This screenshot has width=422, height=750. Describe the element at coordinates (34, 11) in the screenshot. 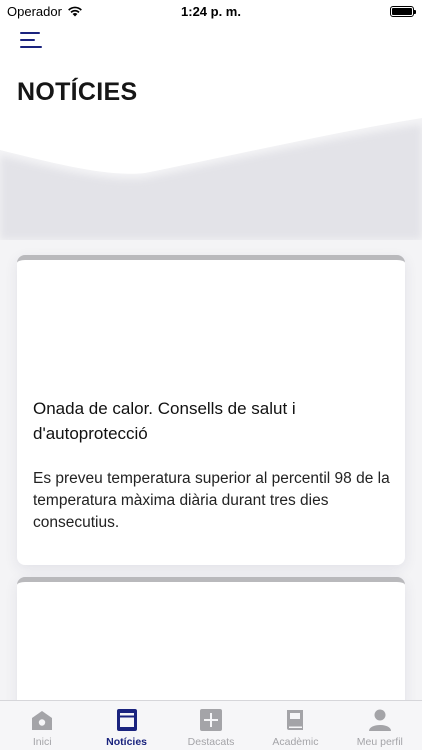

I see `carrier-label: Operador` at that location.